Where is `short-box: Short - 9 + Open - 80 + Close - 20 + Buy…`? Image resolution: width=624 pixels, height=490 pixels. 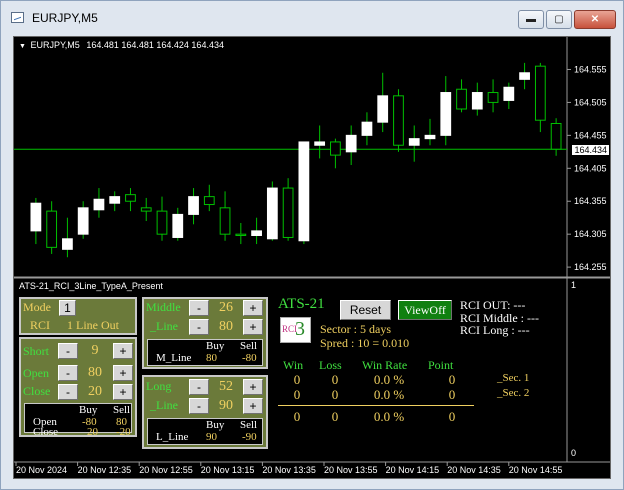
short-box: Short - 9 + Open - 80 + Close - 20 + Buy… is located at coordinates (78, 387).